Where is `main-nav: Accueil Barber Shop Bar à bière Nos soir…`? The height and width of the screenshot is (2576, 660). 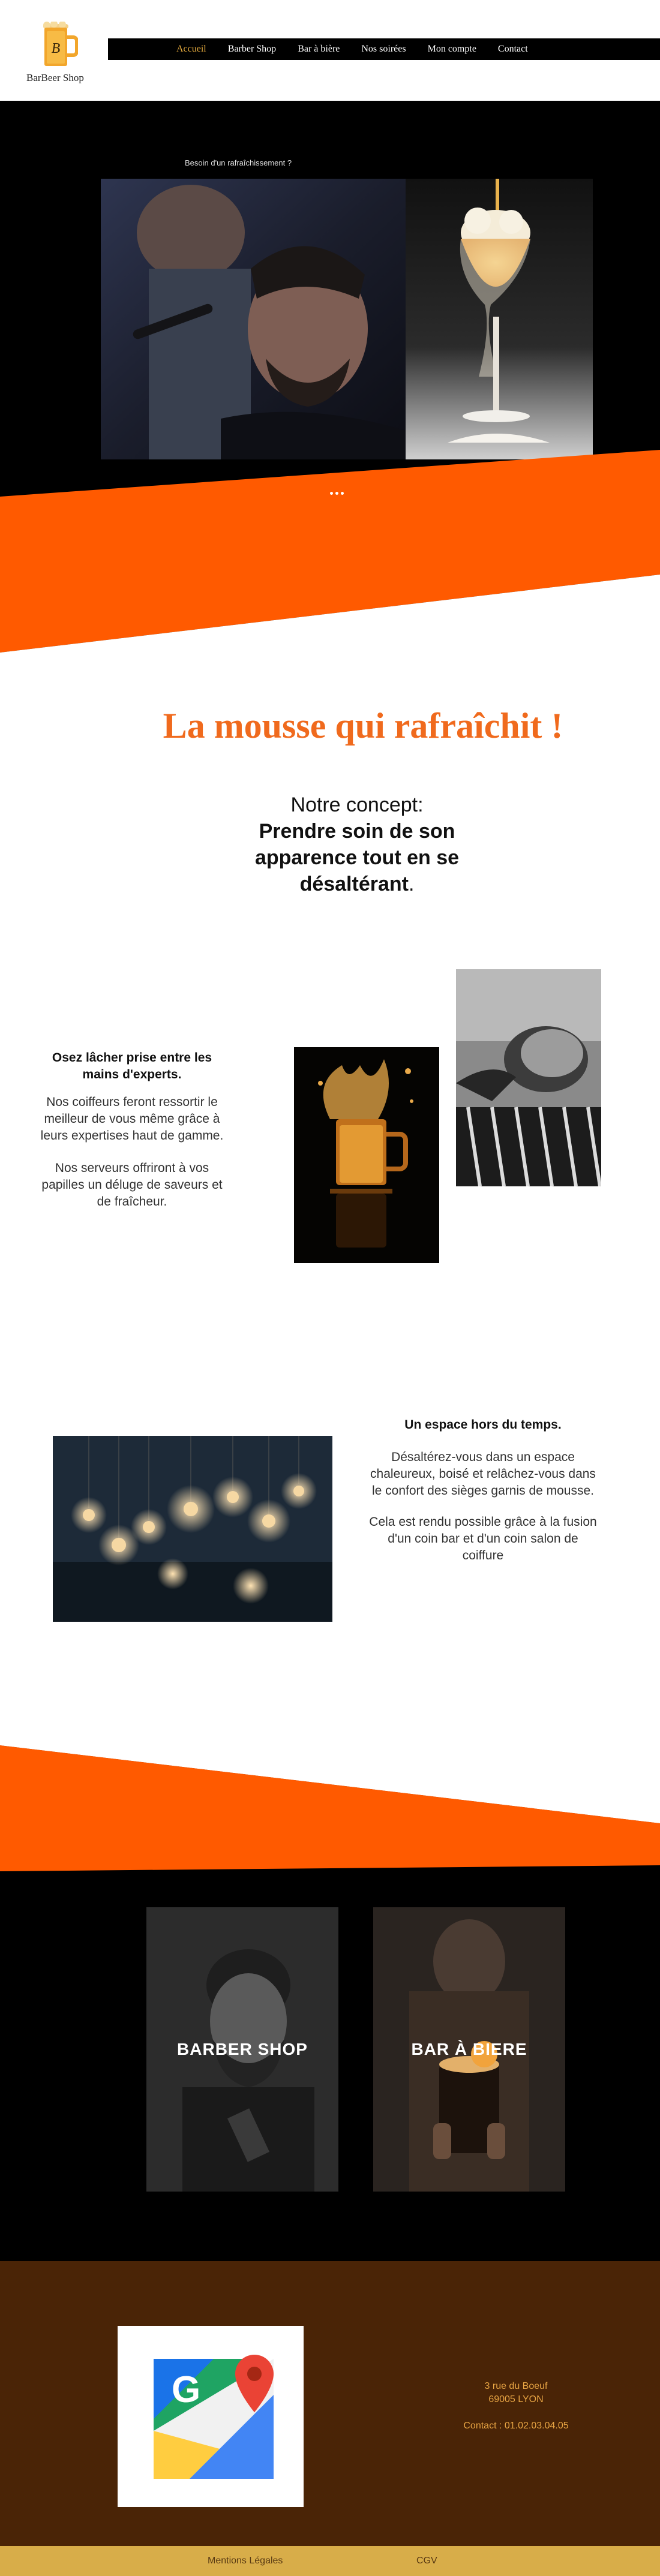 main-nav: Accueil Barber Shop Bar à bière Nos soir… is located at coordinates (384, 49).